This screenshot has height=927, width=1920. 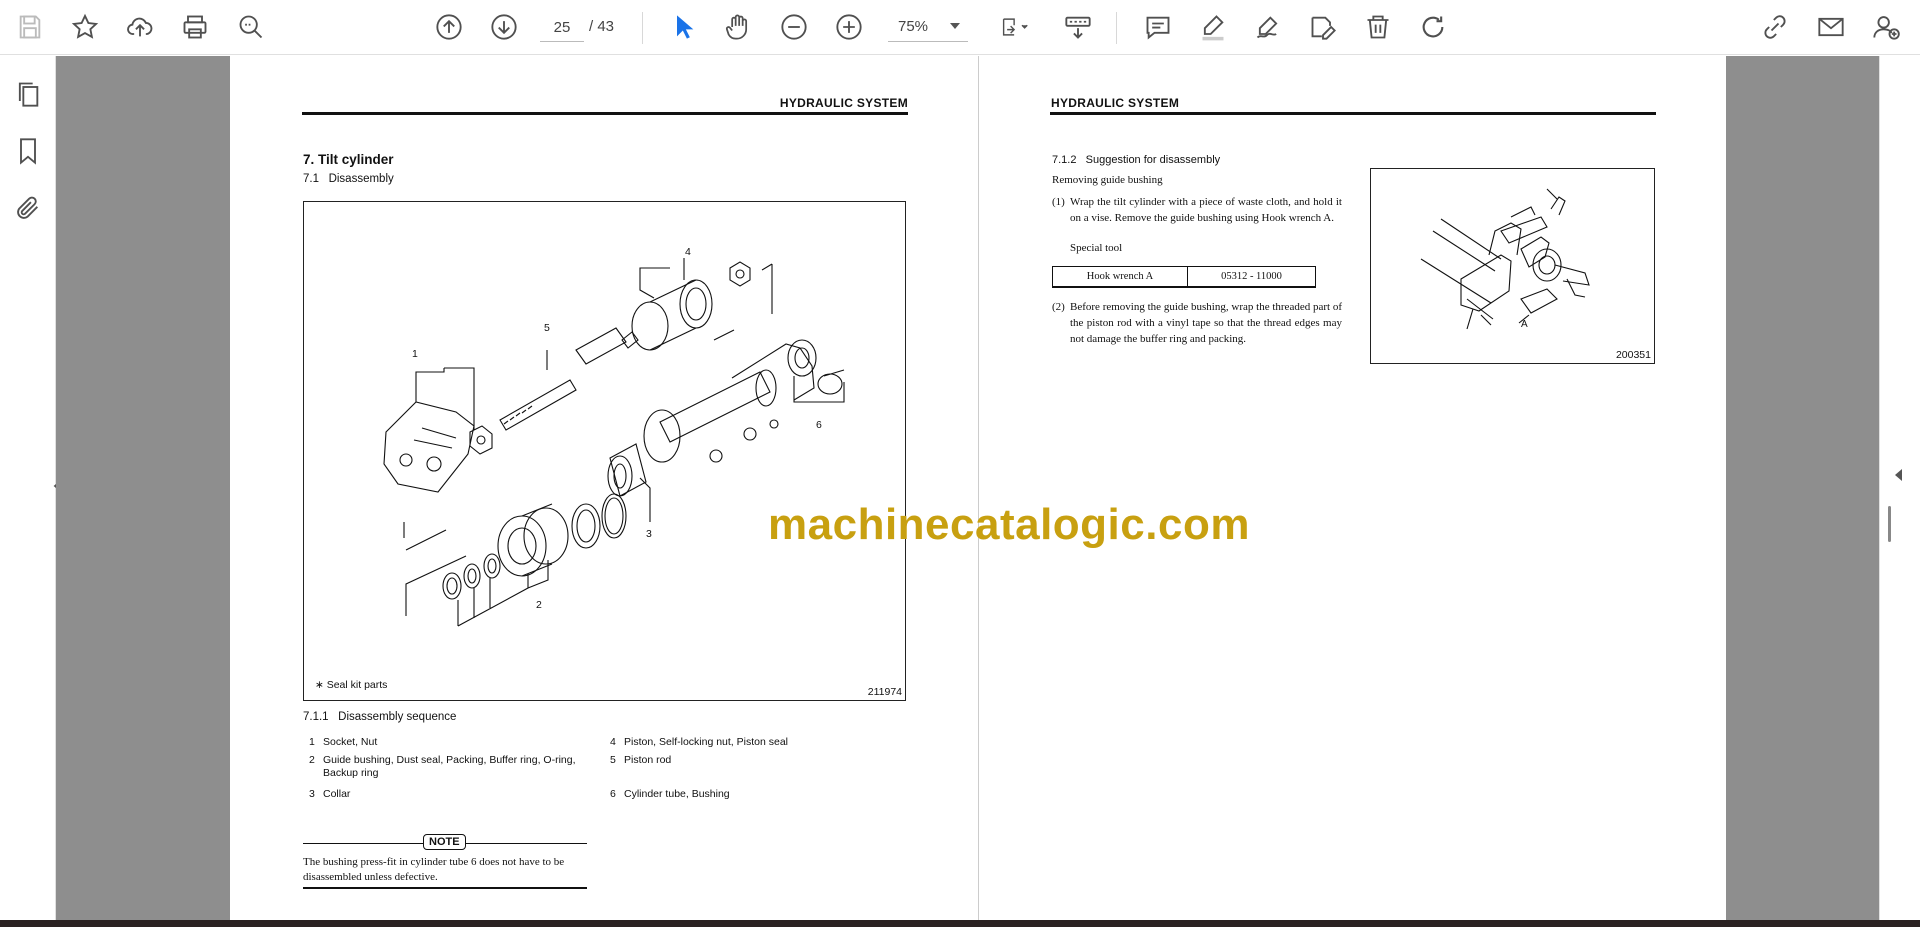 I want to click on previous-page-icon, so click(x=449, y=27).